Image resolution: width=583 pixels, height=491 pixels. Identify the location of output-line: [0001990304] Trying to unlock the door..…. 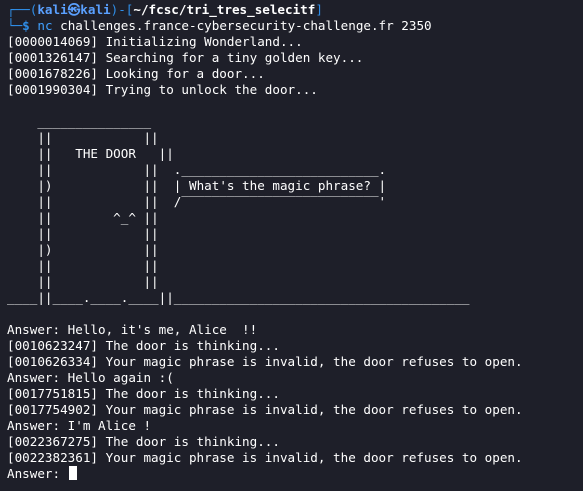
(162, 89).